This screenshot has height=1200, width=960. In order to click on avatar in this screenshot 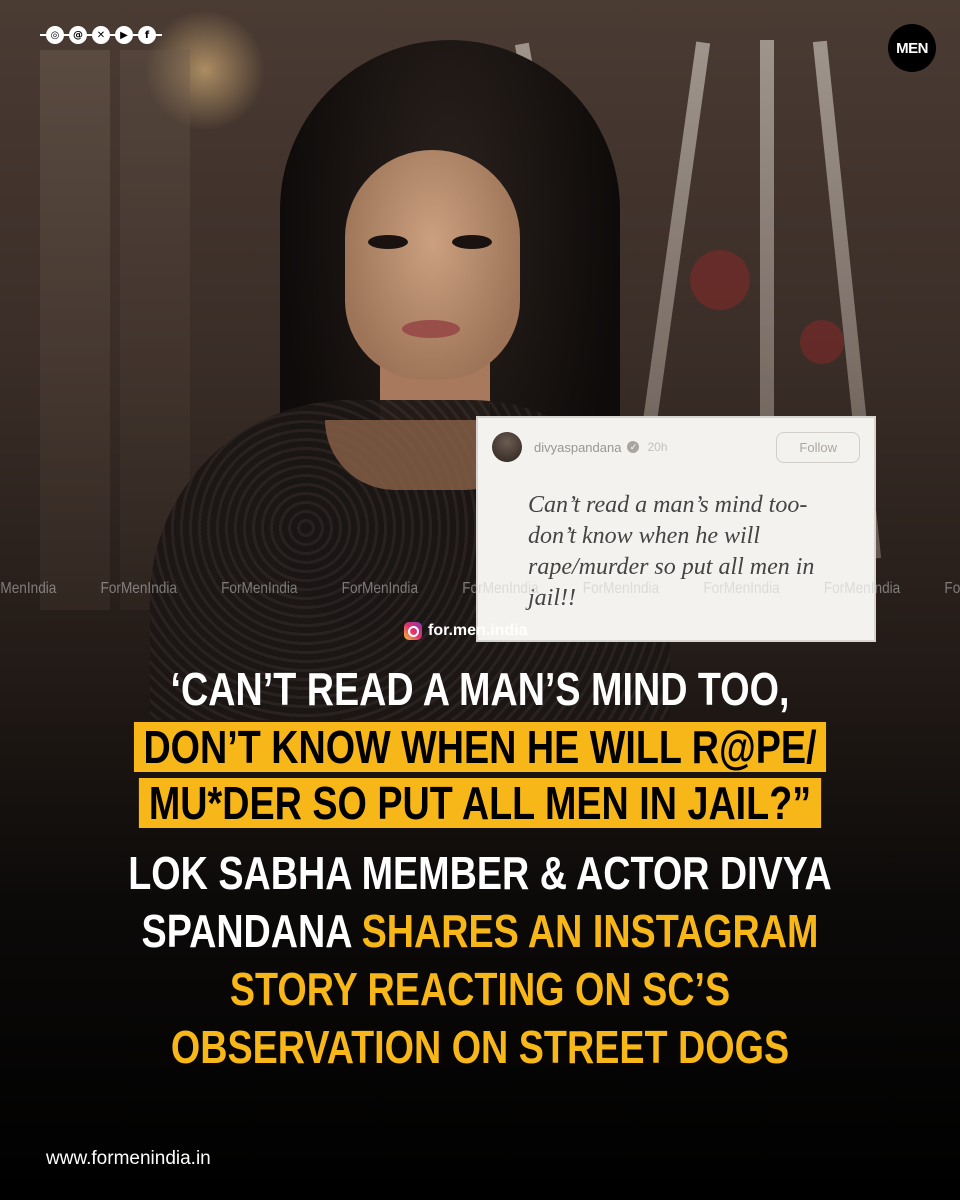, I will do `click(507, 447)`.